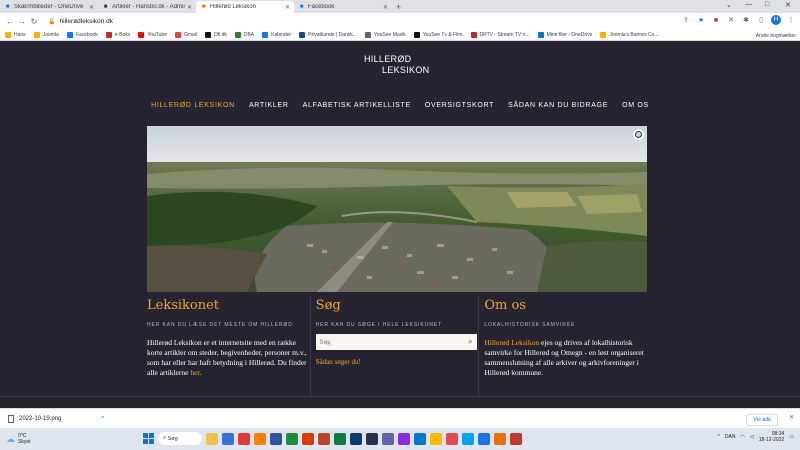  I want to click on download-item: 2022-10-19.png ^, so click(56, 418).